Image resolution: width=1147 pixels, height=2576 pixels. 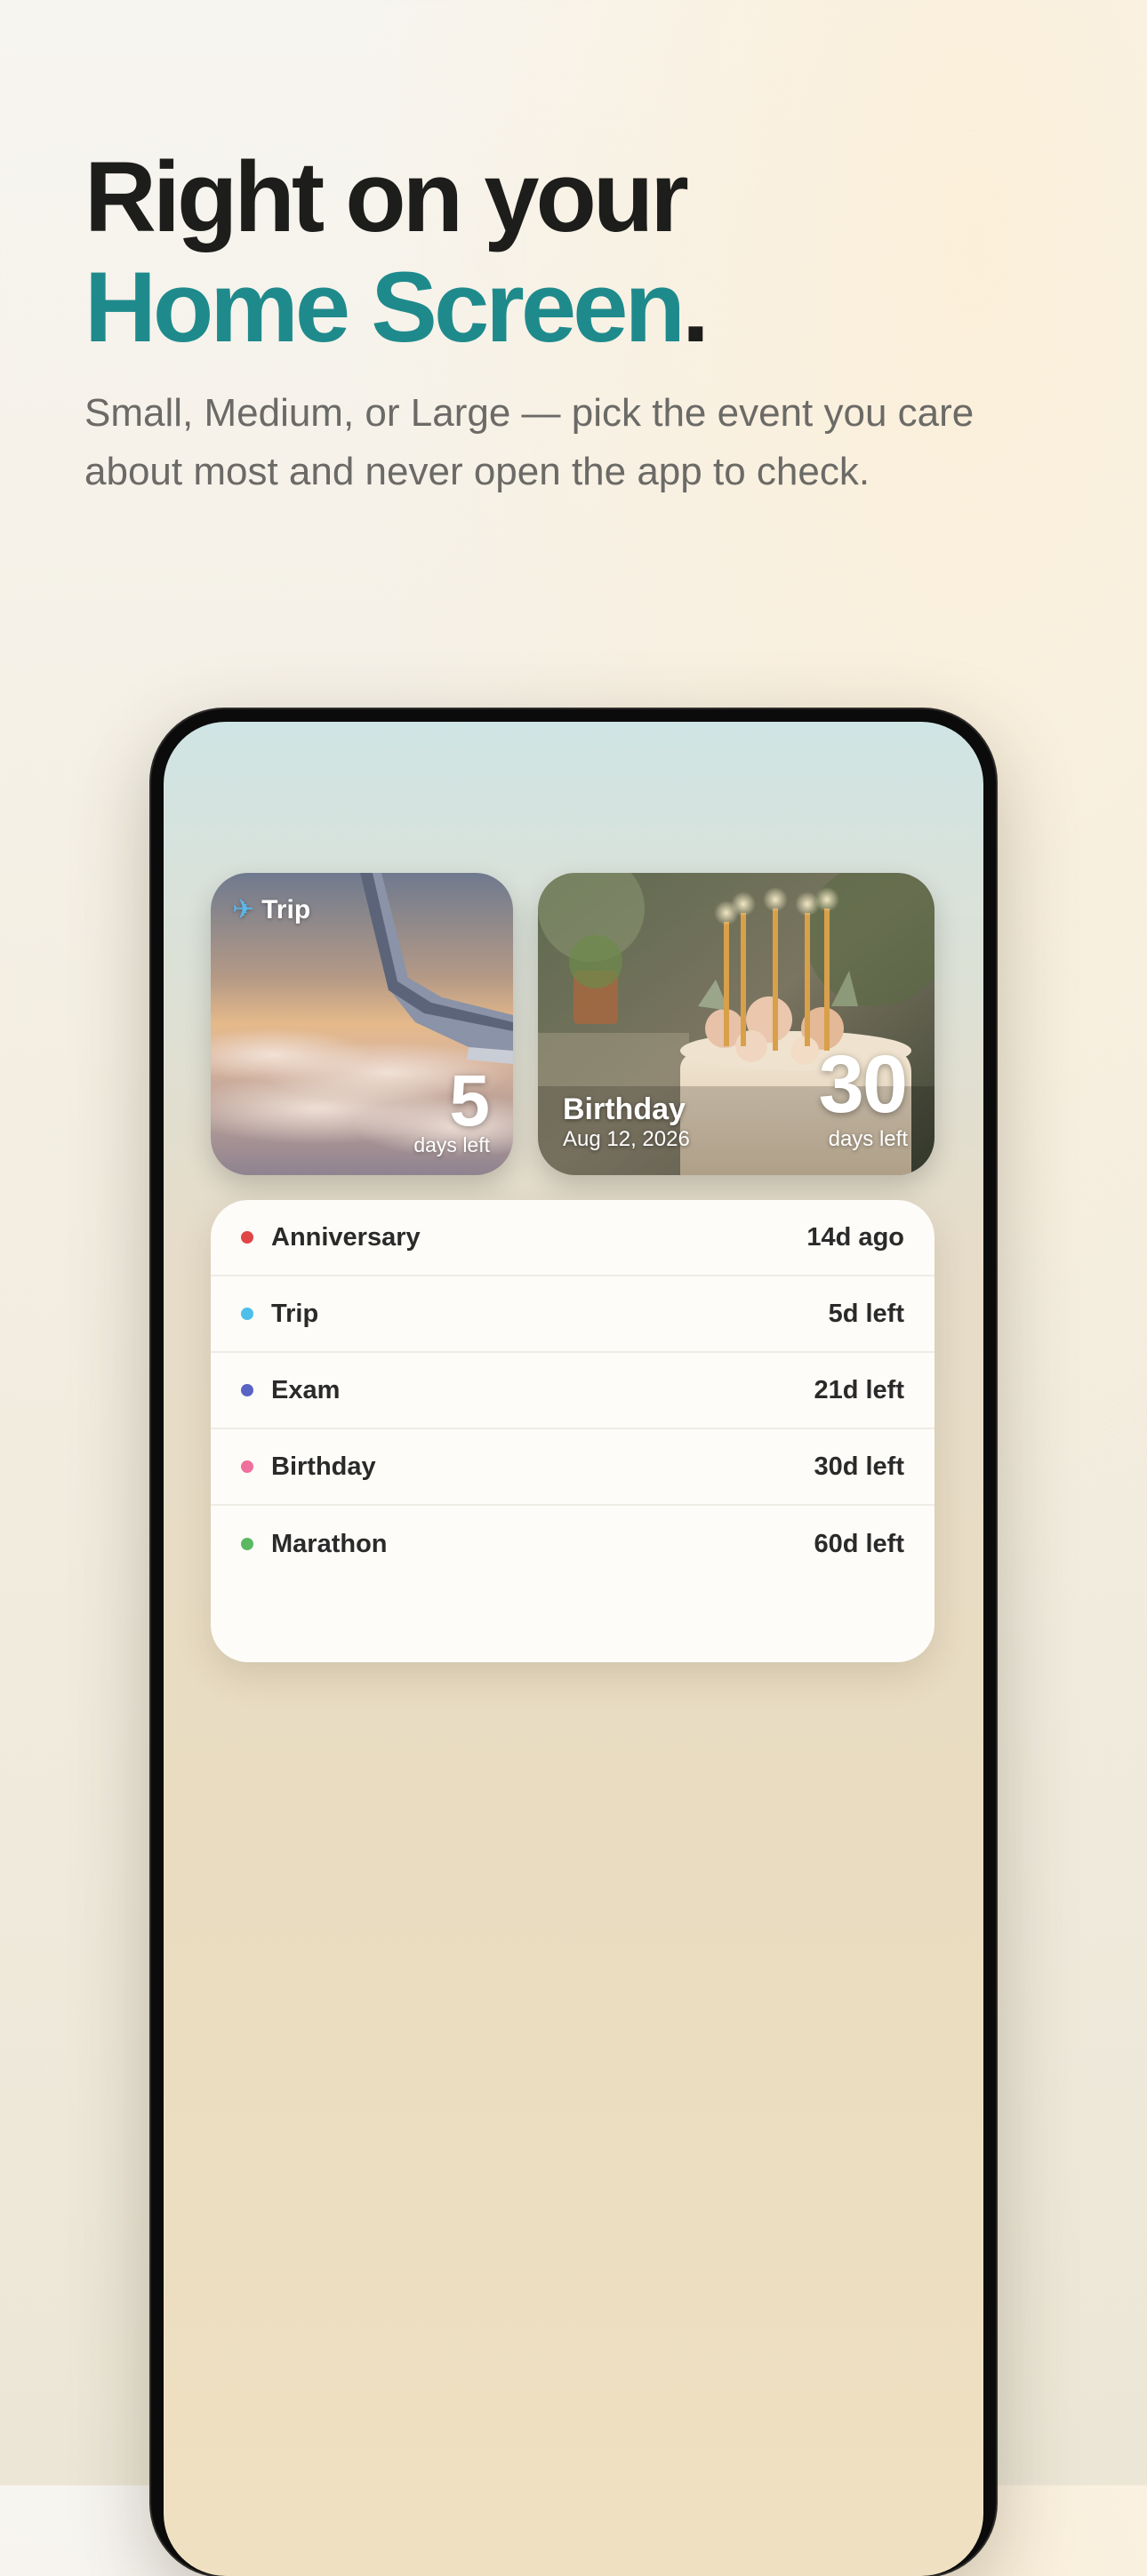 I want to click on event-name: Exam, so click(x=306, y=1389).